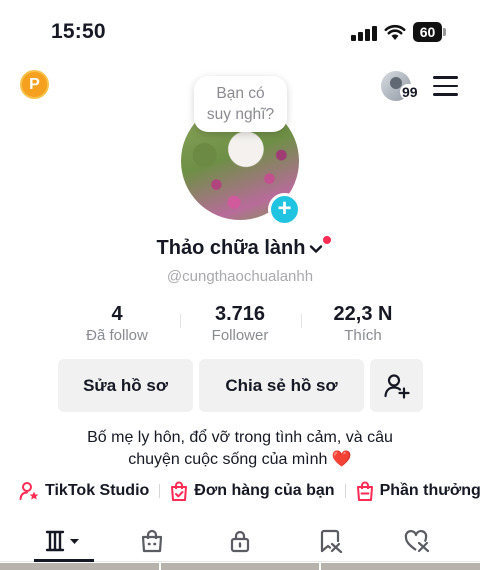 This screenshot has height=570, width=480. Describe the element at coordinates (231, 248) in the screenshot. I see `display-name: Thảo chữa lành` at that location.